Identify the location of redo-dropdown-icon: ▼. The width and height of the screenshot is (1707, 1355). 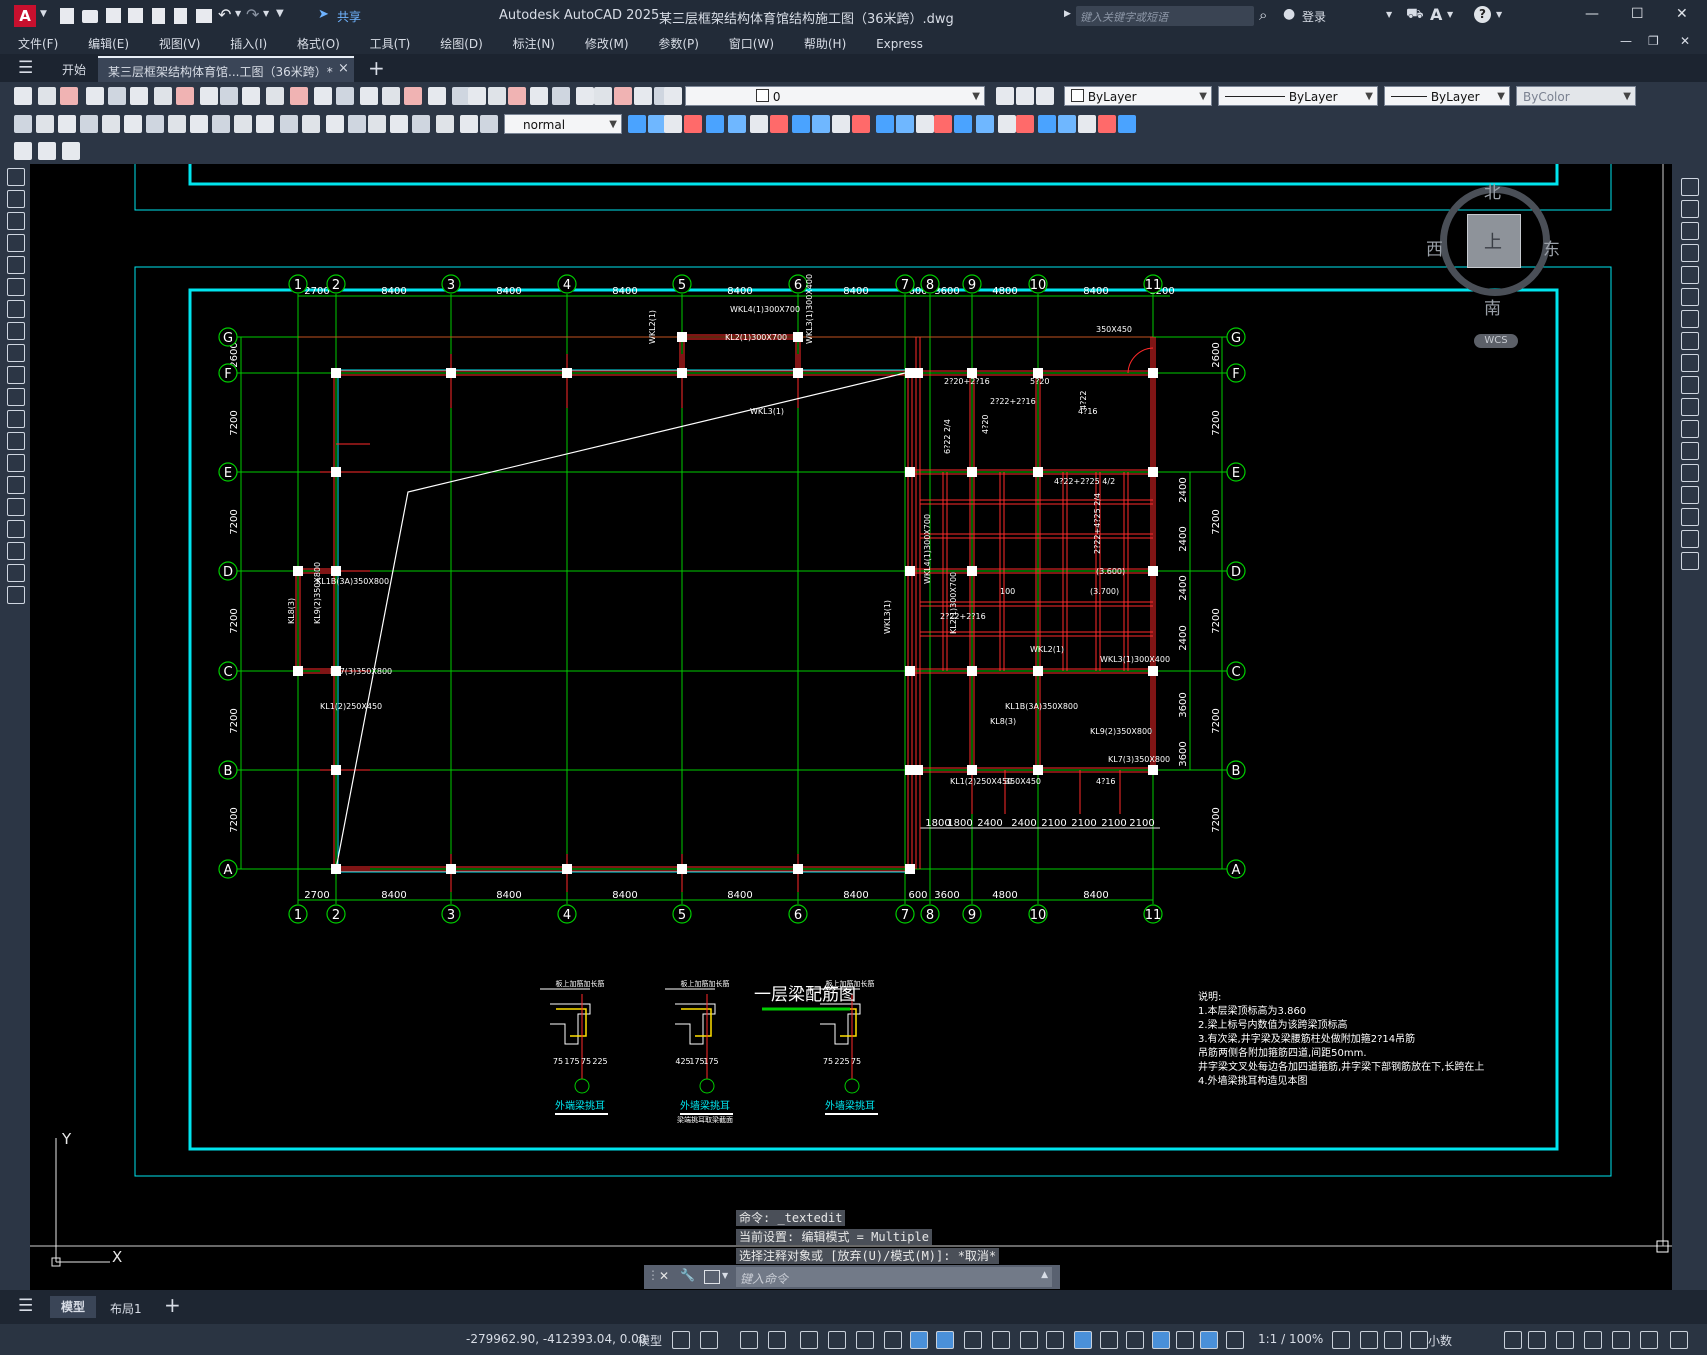
(266, 13).